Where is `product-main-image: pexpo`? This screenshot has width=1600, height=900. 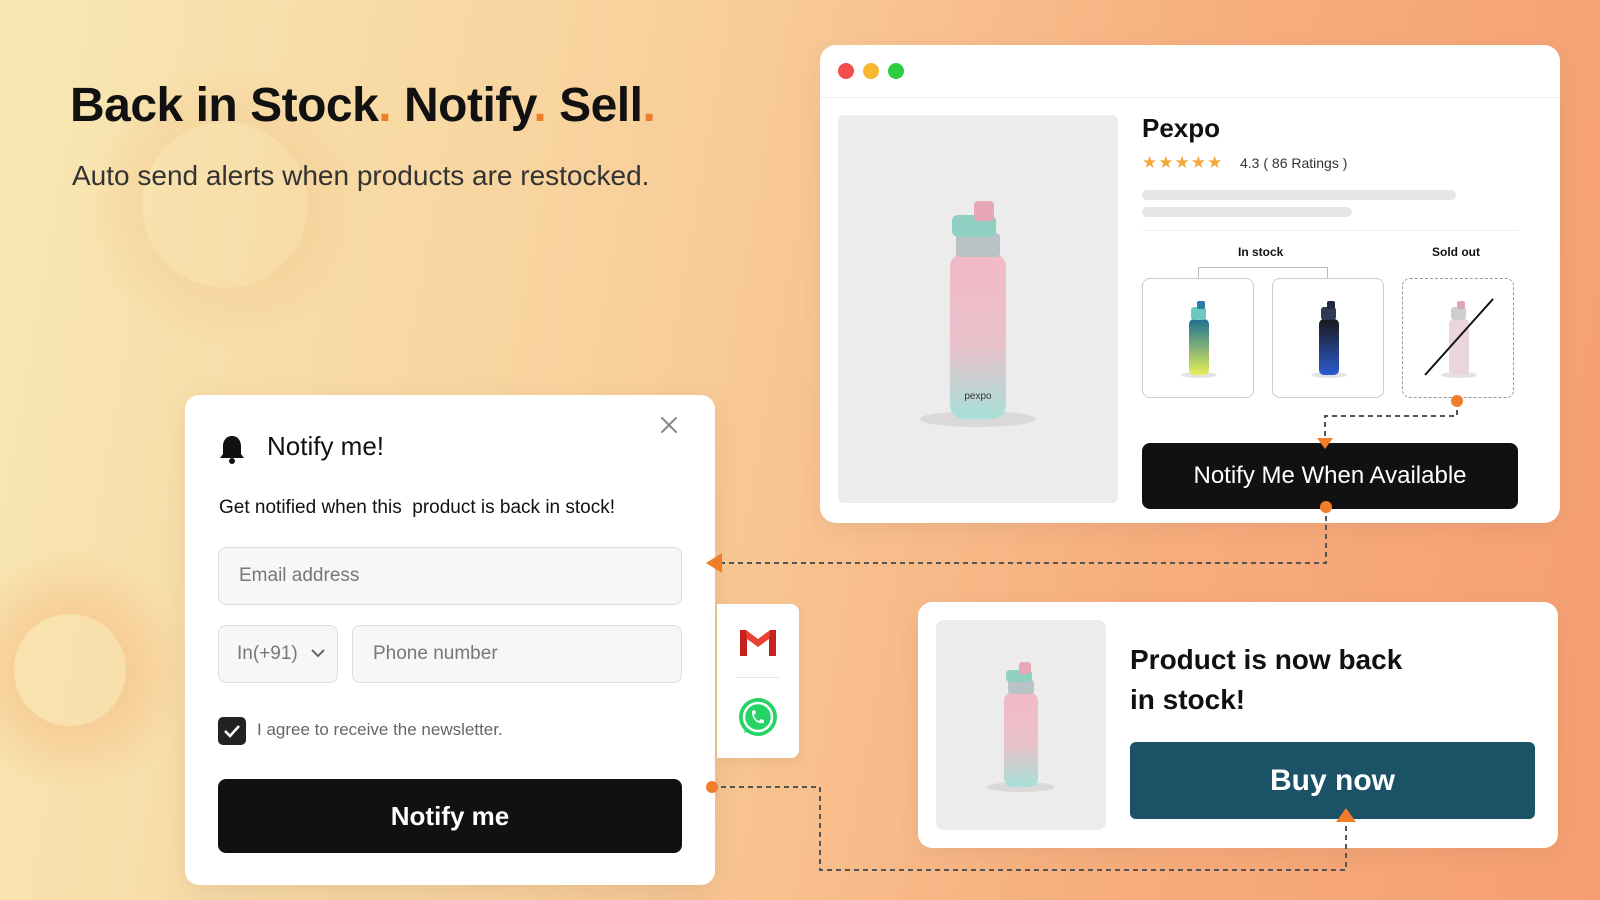 product-main-image: pexpo is located at coordinates (978, 309).